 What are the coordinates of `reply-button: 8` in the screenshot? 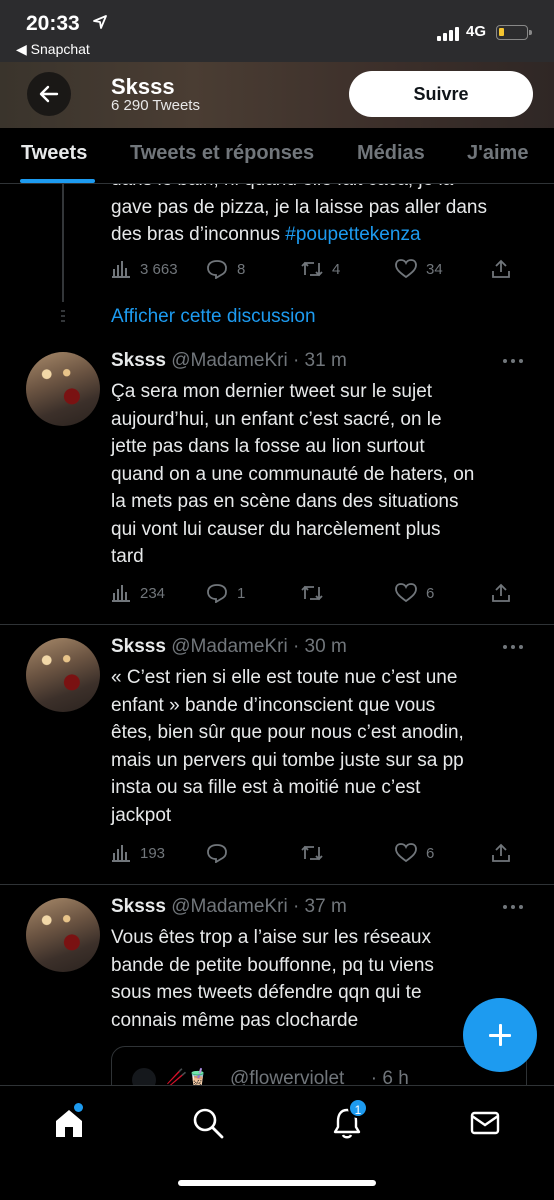 It's located at (225, 269).